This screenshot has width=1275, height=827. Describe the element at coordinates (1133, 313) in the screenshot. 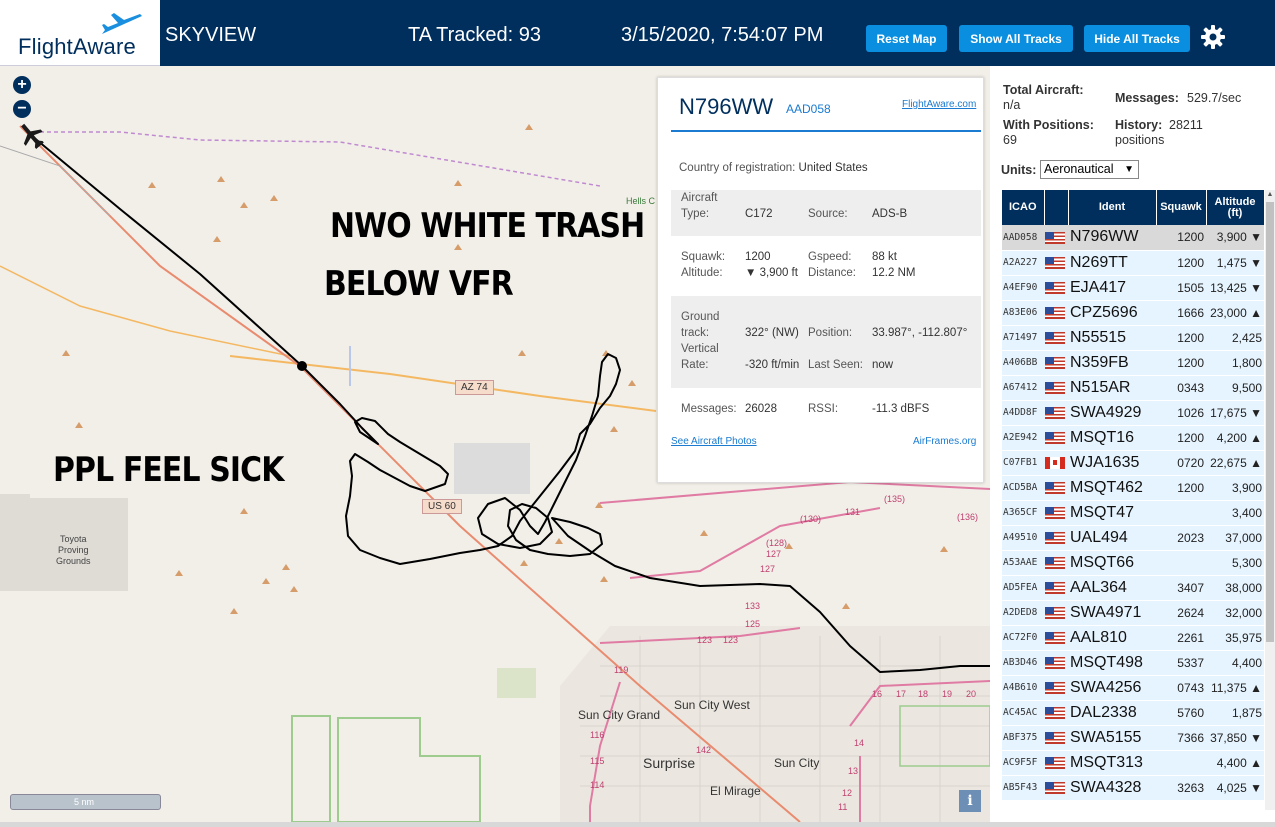

I see `table-row: A83E06 CPZ5696 1666 23,000 ▲` at that location.